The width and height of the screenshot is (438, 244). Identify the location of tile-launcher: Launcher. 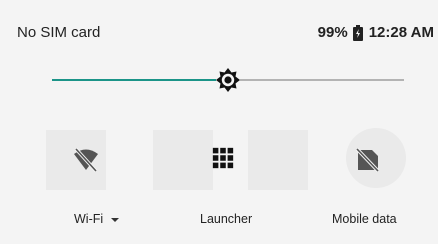
(236, 182).